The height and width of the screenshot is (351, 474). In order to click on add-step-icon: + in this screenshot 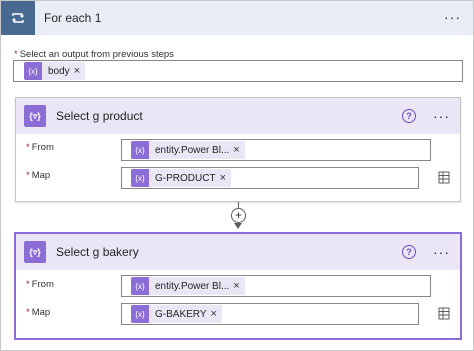, I will do `click(238, 215)`.